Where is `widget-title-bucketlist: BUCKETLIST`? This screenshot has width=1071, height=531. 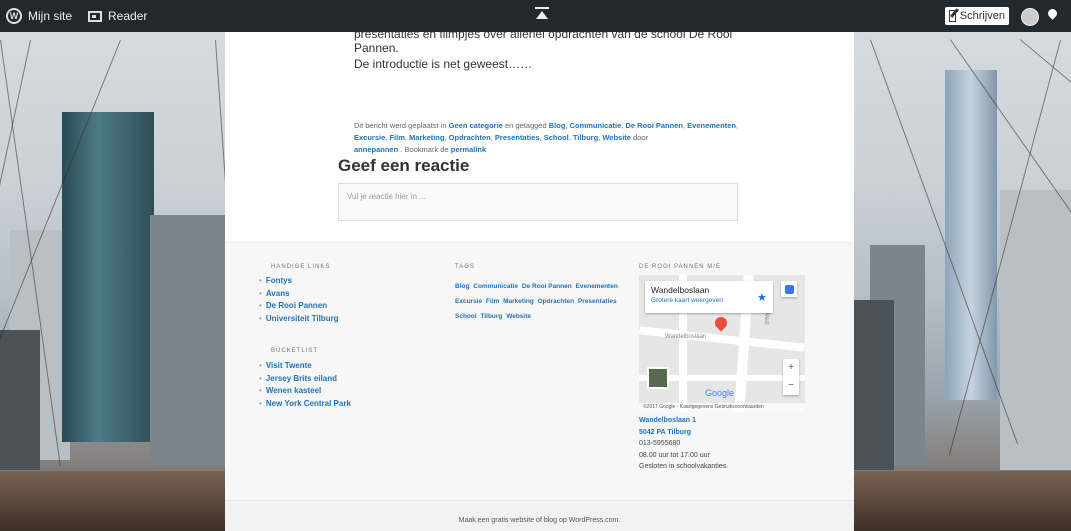 widget-title-bucketlist: BUCKETLIST is located at coordinates (295, 351).